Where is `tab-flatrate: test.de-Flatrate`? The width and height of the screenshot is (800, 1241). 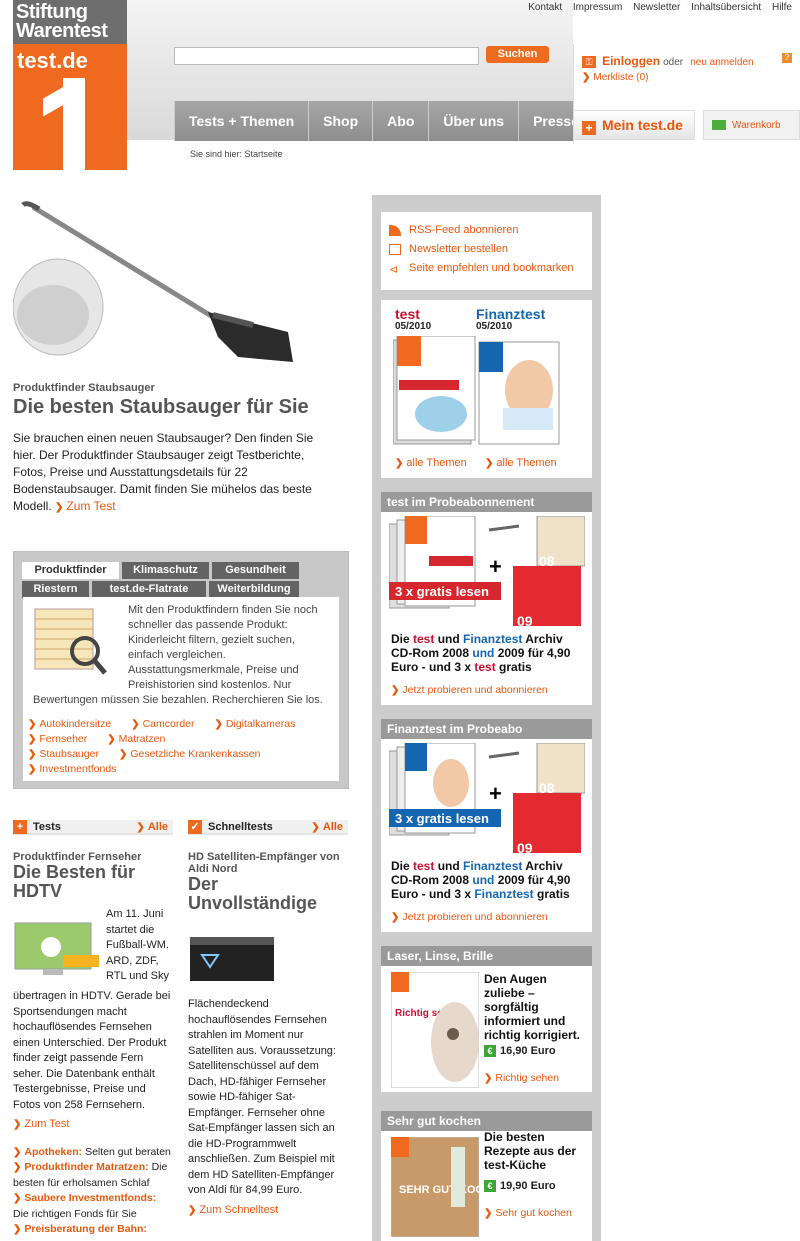
tab-flatrate: test.de-Flatrate is located at coordinates (149, 589).